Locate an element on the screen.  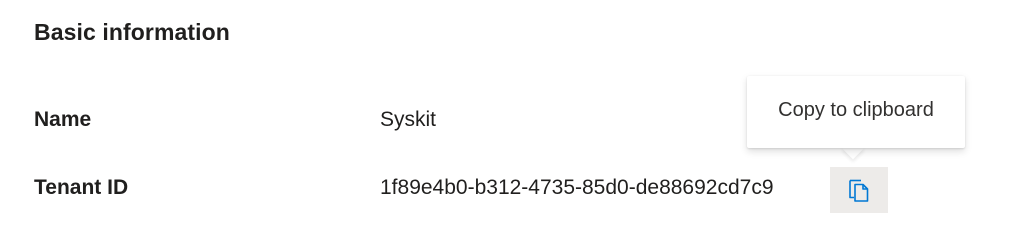
copy-icon is located at coordinates (859, 190).